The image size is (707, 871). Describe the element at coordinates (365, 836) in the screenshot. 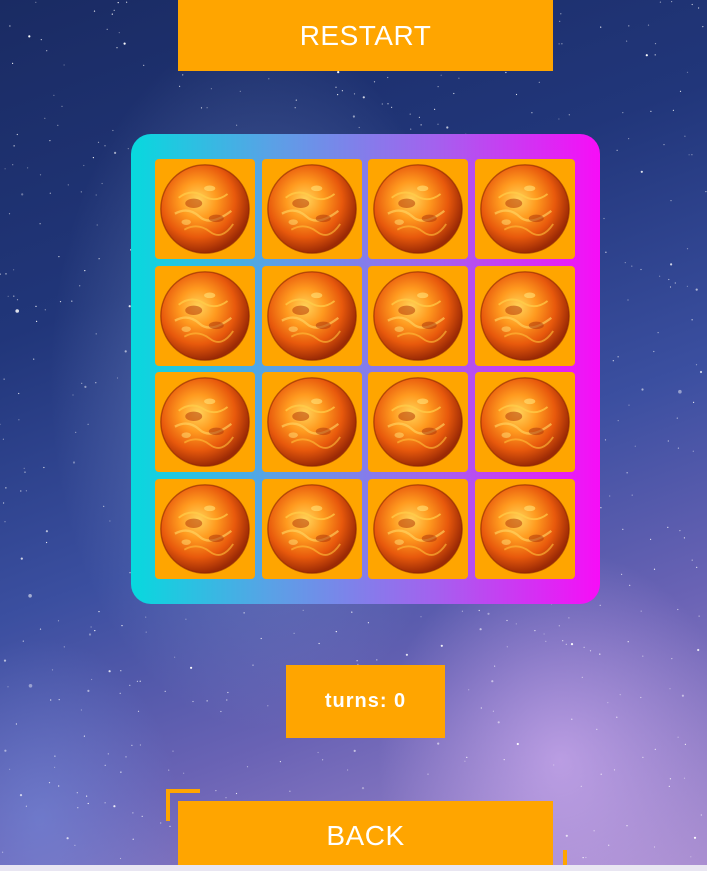

I see `back-button: BACK` at that location.